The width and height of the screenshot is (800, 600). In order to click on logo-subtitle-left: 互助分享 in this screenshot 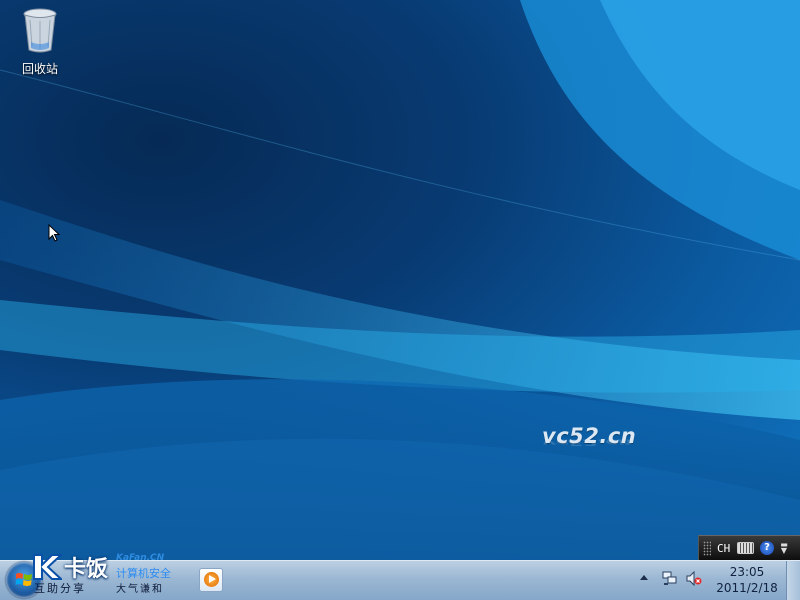, I will do `click(60, 588)`.